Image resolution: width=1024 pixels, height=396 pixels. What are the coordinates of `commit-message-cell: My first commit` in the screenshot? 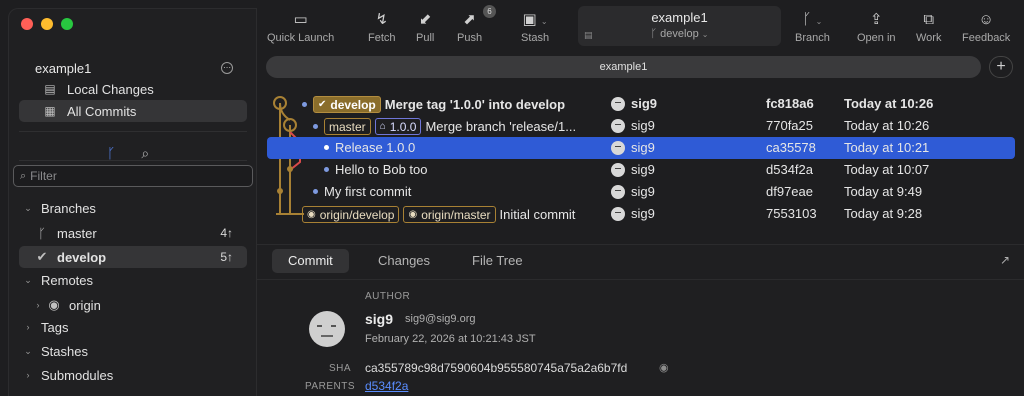 It's located at (362, 191).